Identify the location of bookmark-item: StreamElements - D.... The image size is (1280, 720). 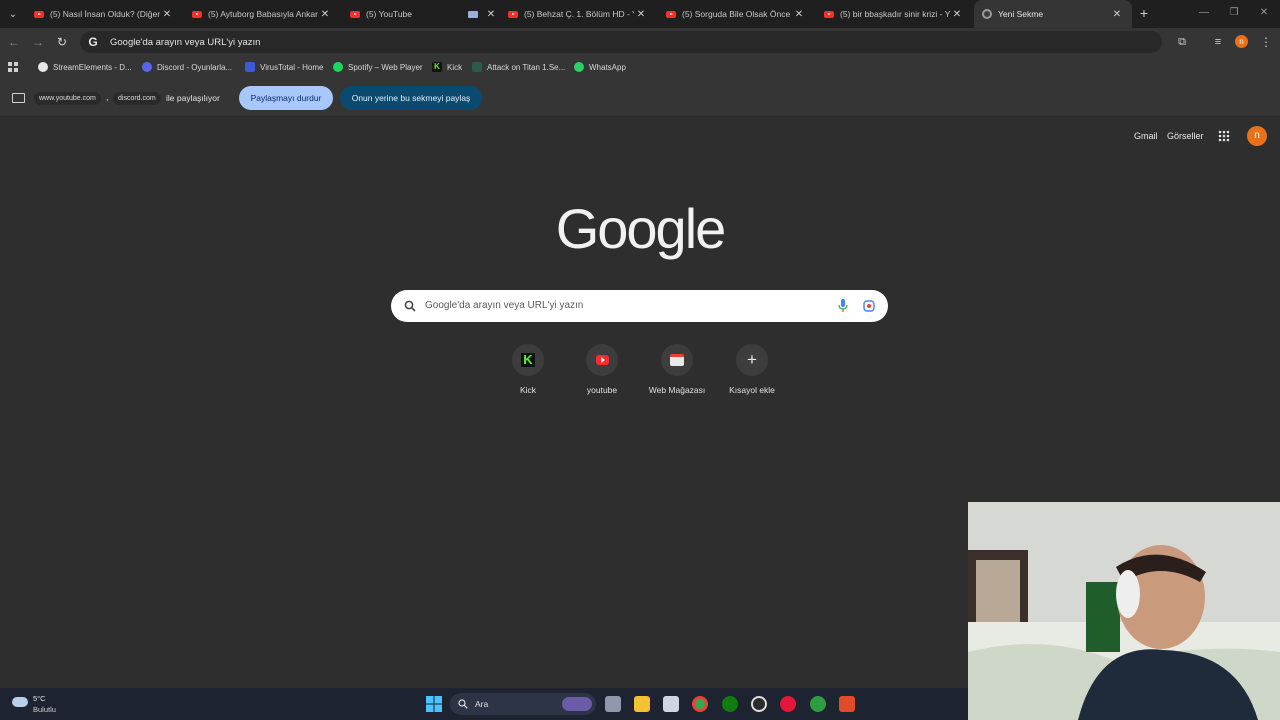
(85, 67).